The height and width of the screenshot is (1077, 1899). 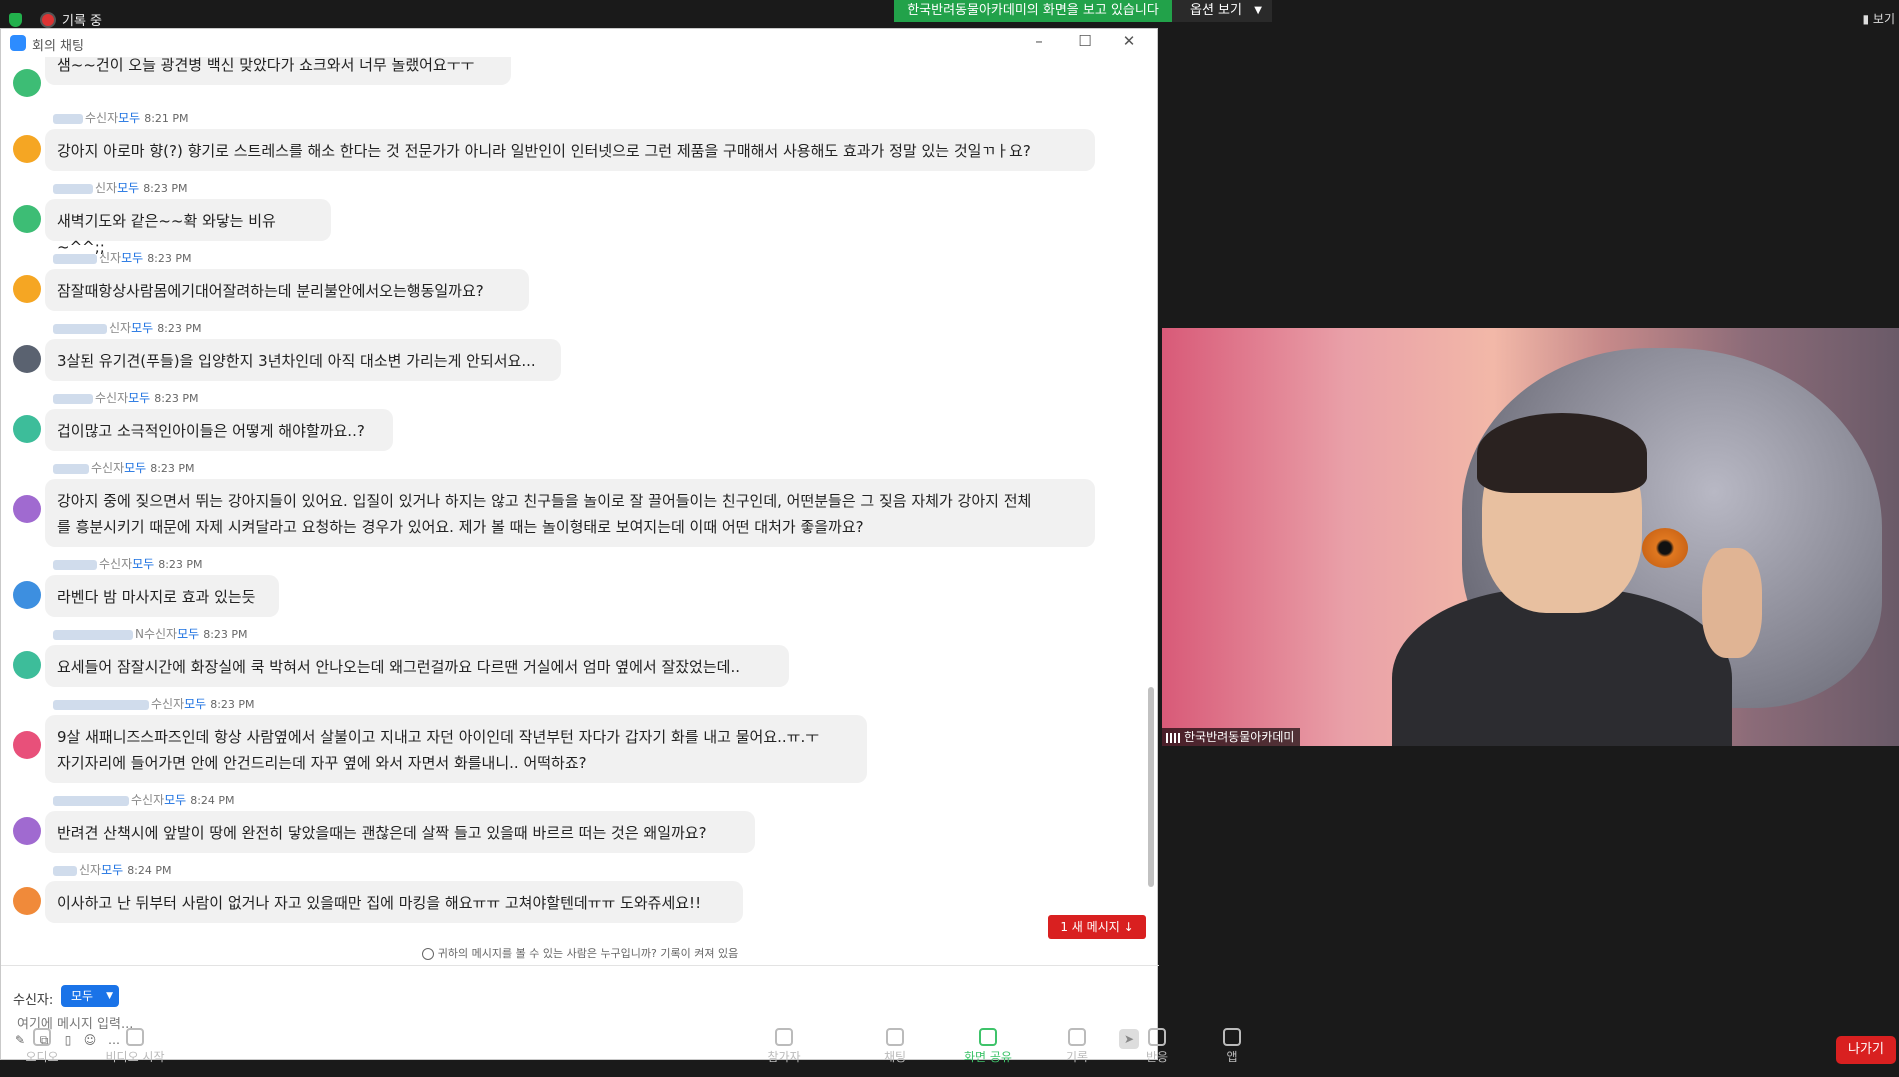 I want to click on privacy-notice: 귀하의 메시지를 볼 수 있는 사람은 누구입니까? 기록이 켜져 있음, so click(x=580, y=953).